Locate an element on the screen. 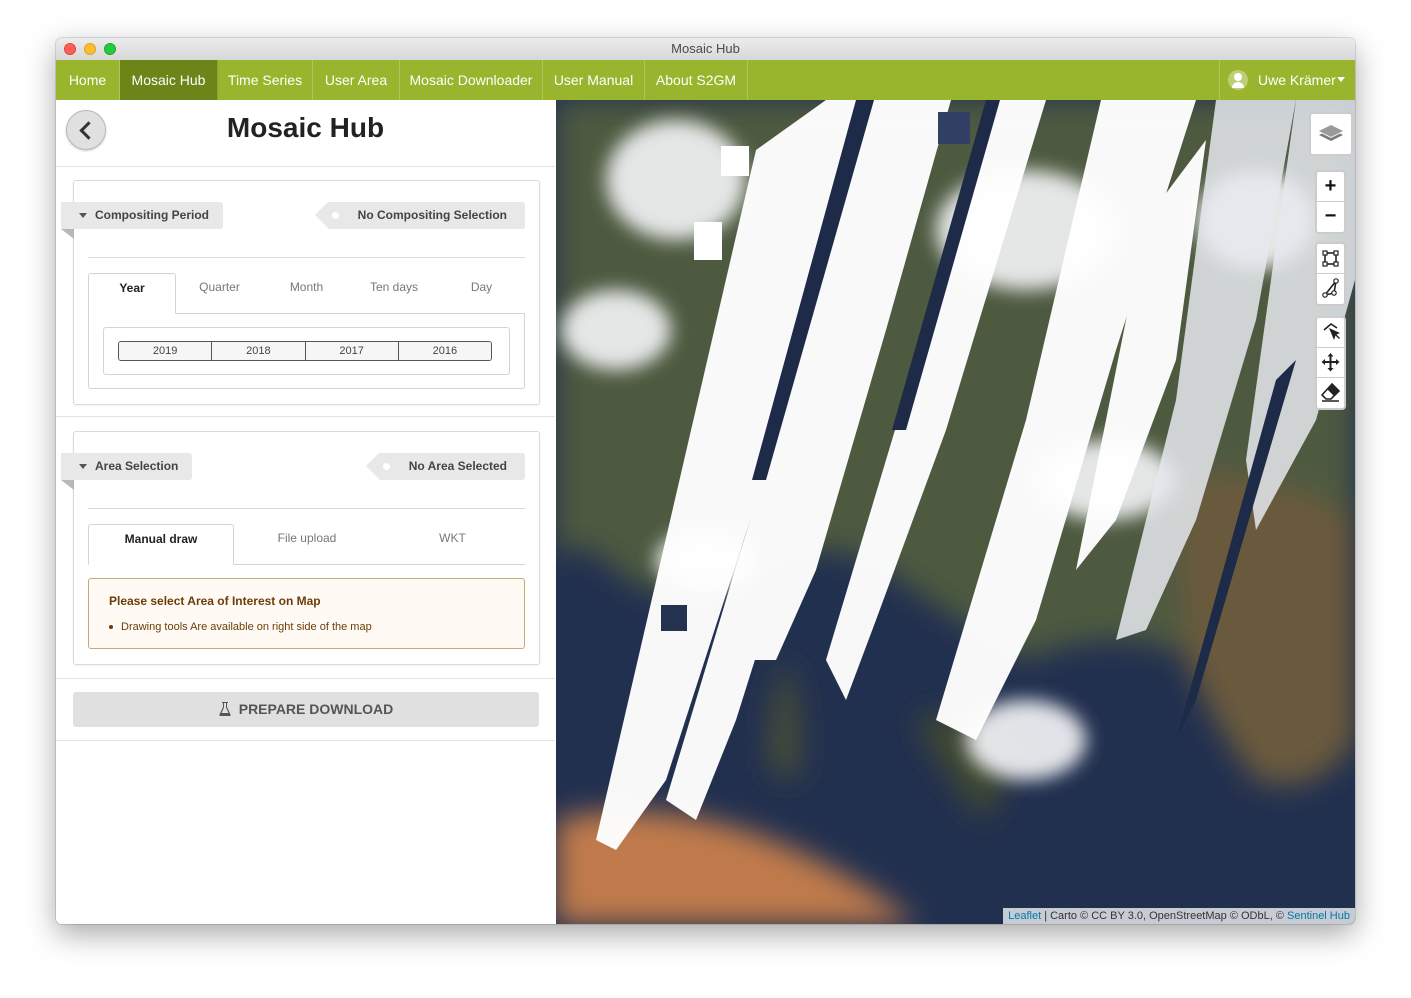  year-selector: 2019 2018 2017 2016 is located at coordinates (305, 351).